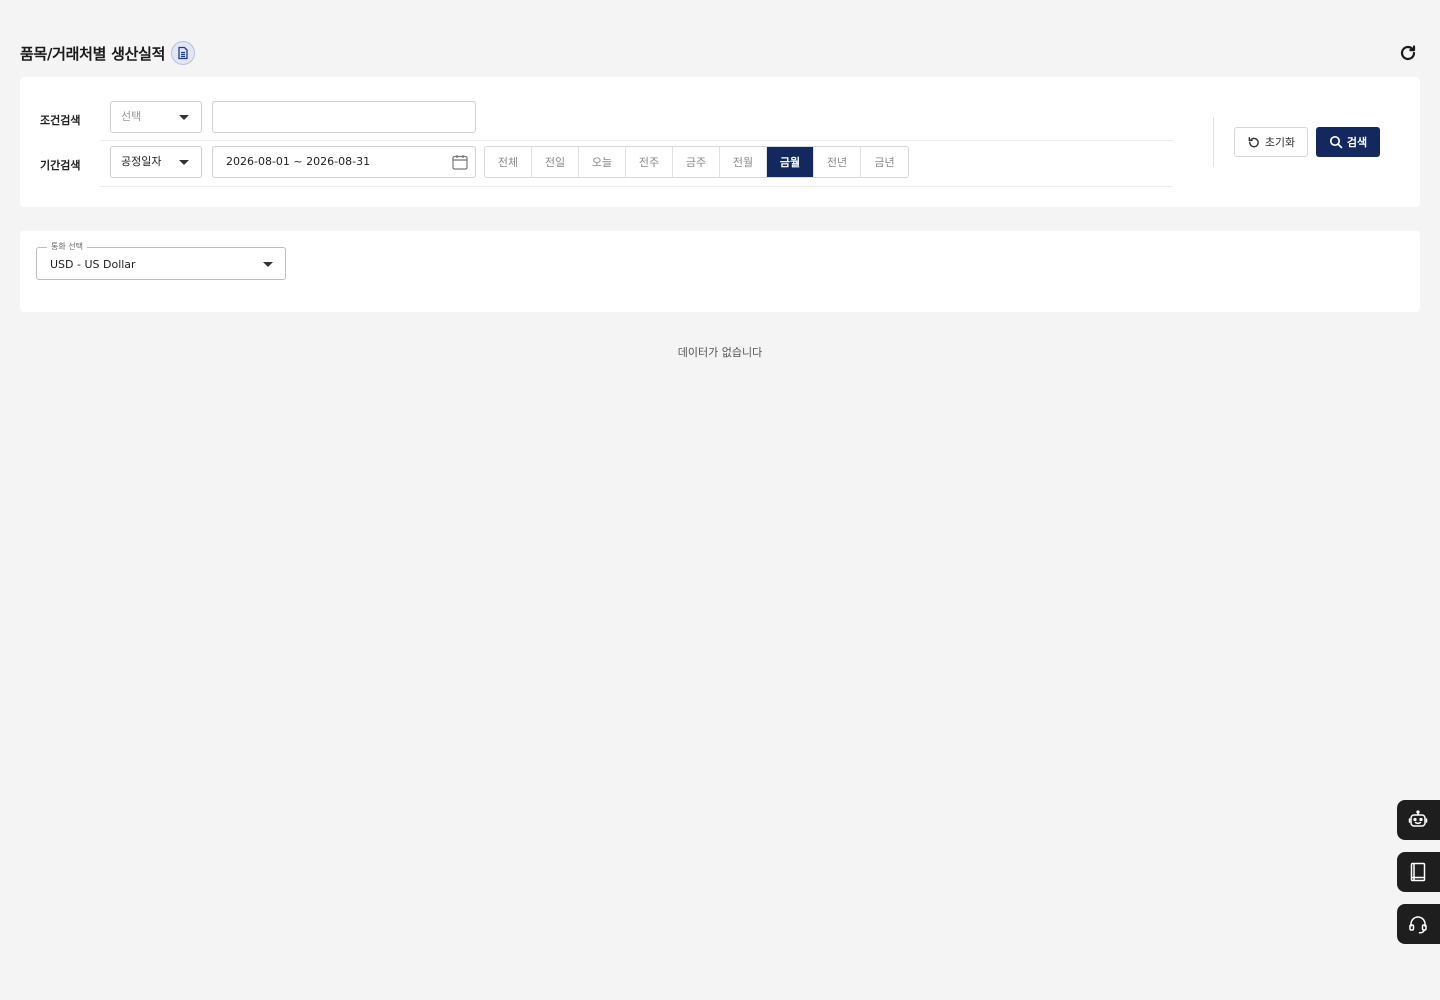  Describe the element at coordinates (605, 119) in the screenshot. I see `condition-search-row: 조건검색 선택` at that location.